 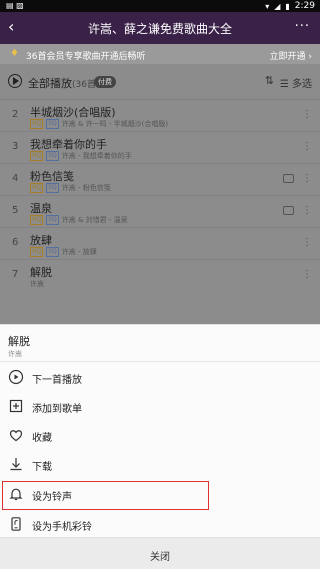 What do you see at coordinates (15, 354) in the screenshot?
I see `sheet-artist: 许嵩` at bounding box center [15, 354].